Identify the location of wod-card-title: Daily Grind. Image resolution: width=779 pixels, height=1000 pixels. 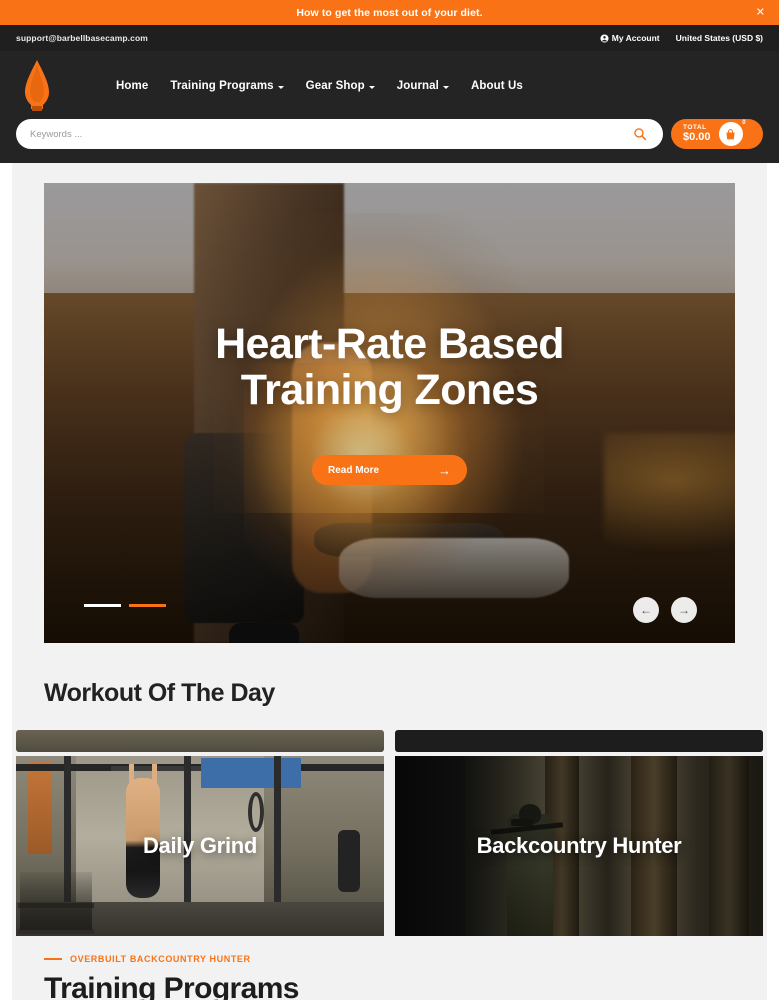
(200, 845).